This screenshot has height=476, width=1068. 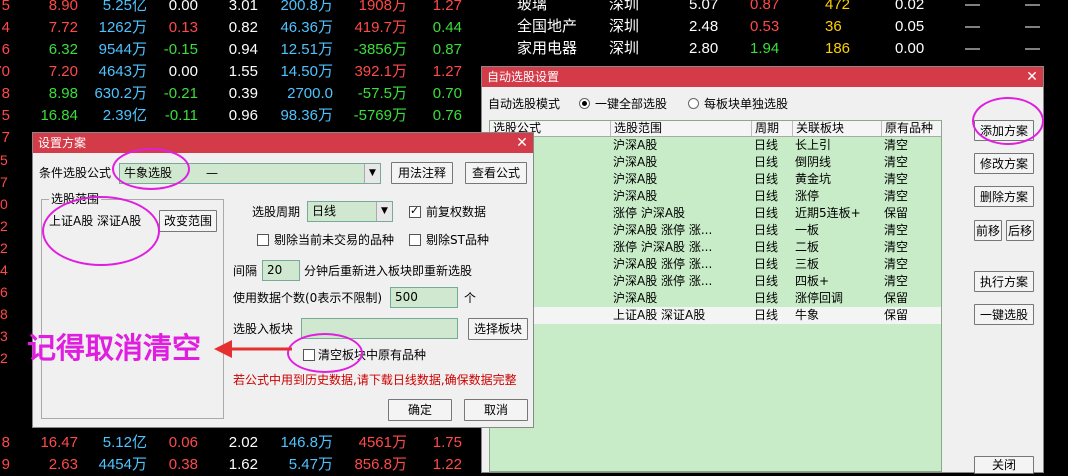 I want to click on delete-scheme-button: 删除方案, so click(x=1004, y=196).